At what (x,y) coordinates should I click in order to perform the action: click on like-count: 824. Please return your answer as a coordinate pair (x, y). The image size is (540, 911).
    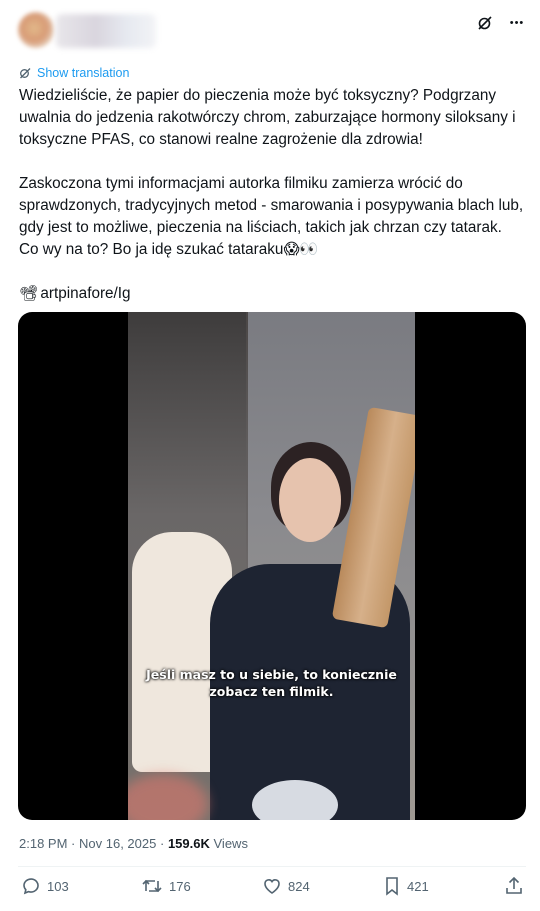
    Looking at the image, I should click on (299, 886).